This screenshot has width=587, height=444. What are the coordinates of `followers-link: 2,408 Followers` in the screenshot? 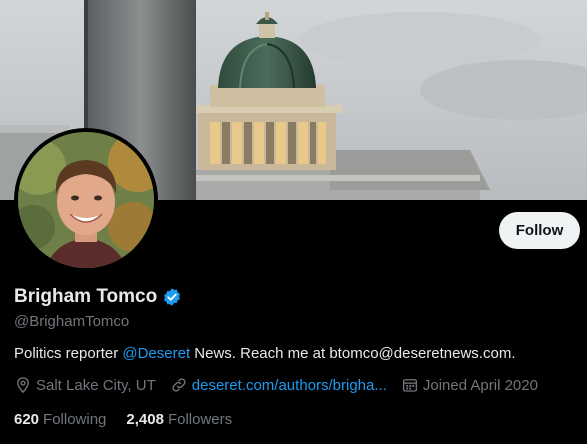 It's located at (179, 419).